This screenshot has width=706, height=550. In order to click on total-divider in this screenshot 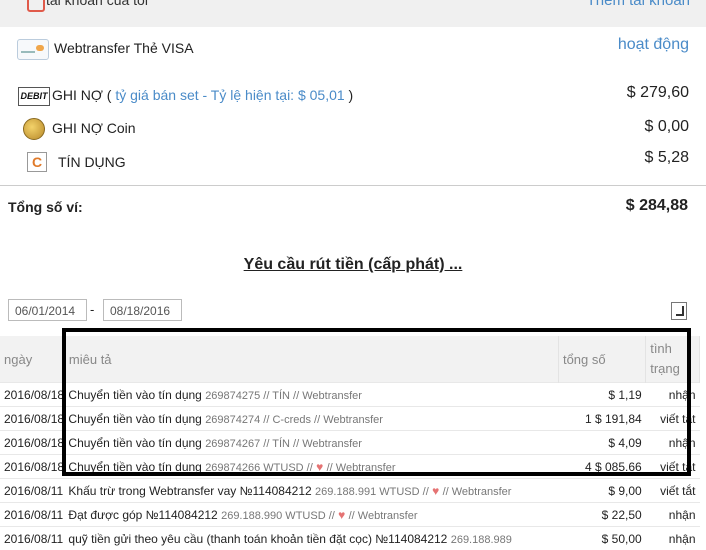, I will do `click(353, 185)`.